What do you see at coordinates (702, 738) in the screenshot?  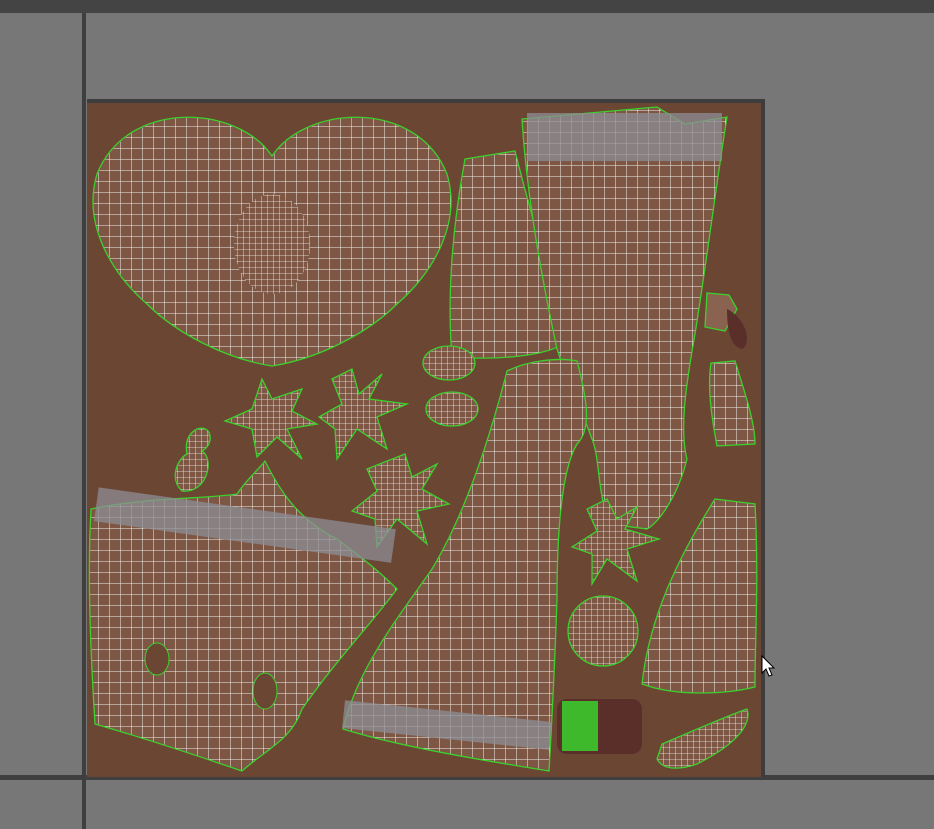 I see `uv-island-foot-small` at bounding box center [702, 738].